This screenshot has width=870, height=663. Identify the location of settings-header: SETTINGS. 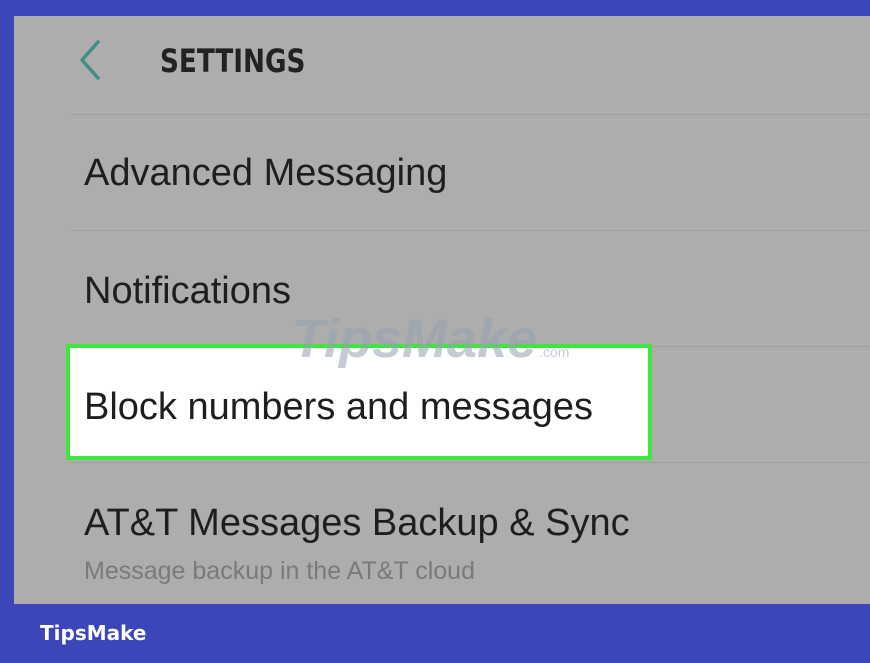
(442, 65).